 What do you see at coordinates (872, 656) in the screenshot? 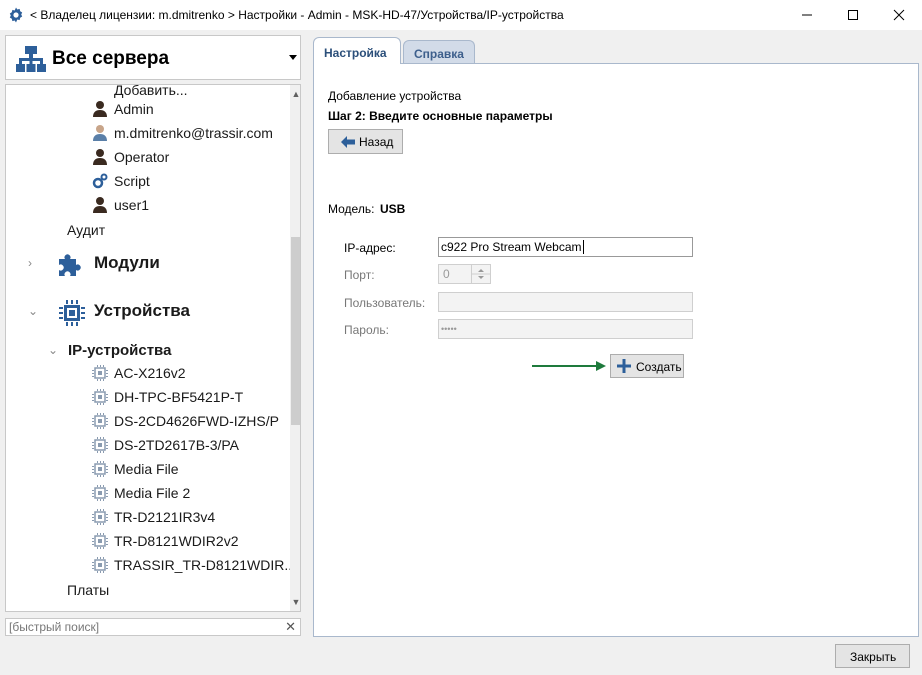
I see `close-button: Закрыть` at bounding box center [872, 656].